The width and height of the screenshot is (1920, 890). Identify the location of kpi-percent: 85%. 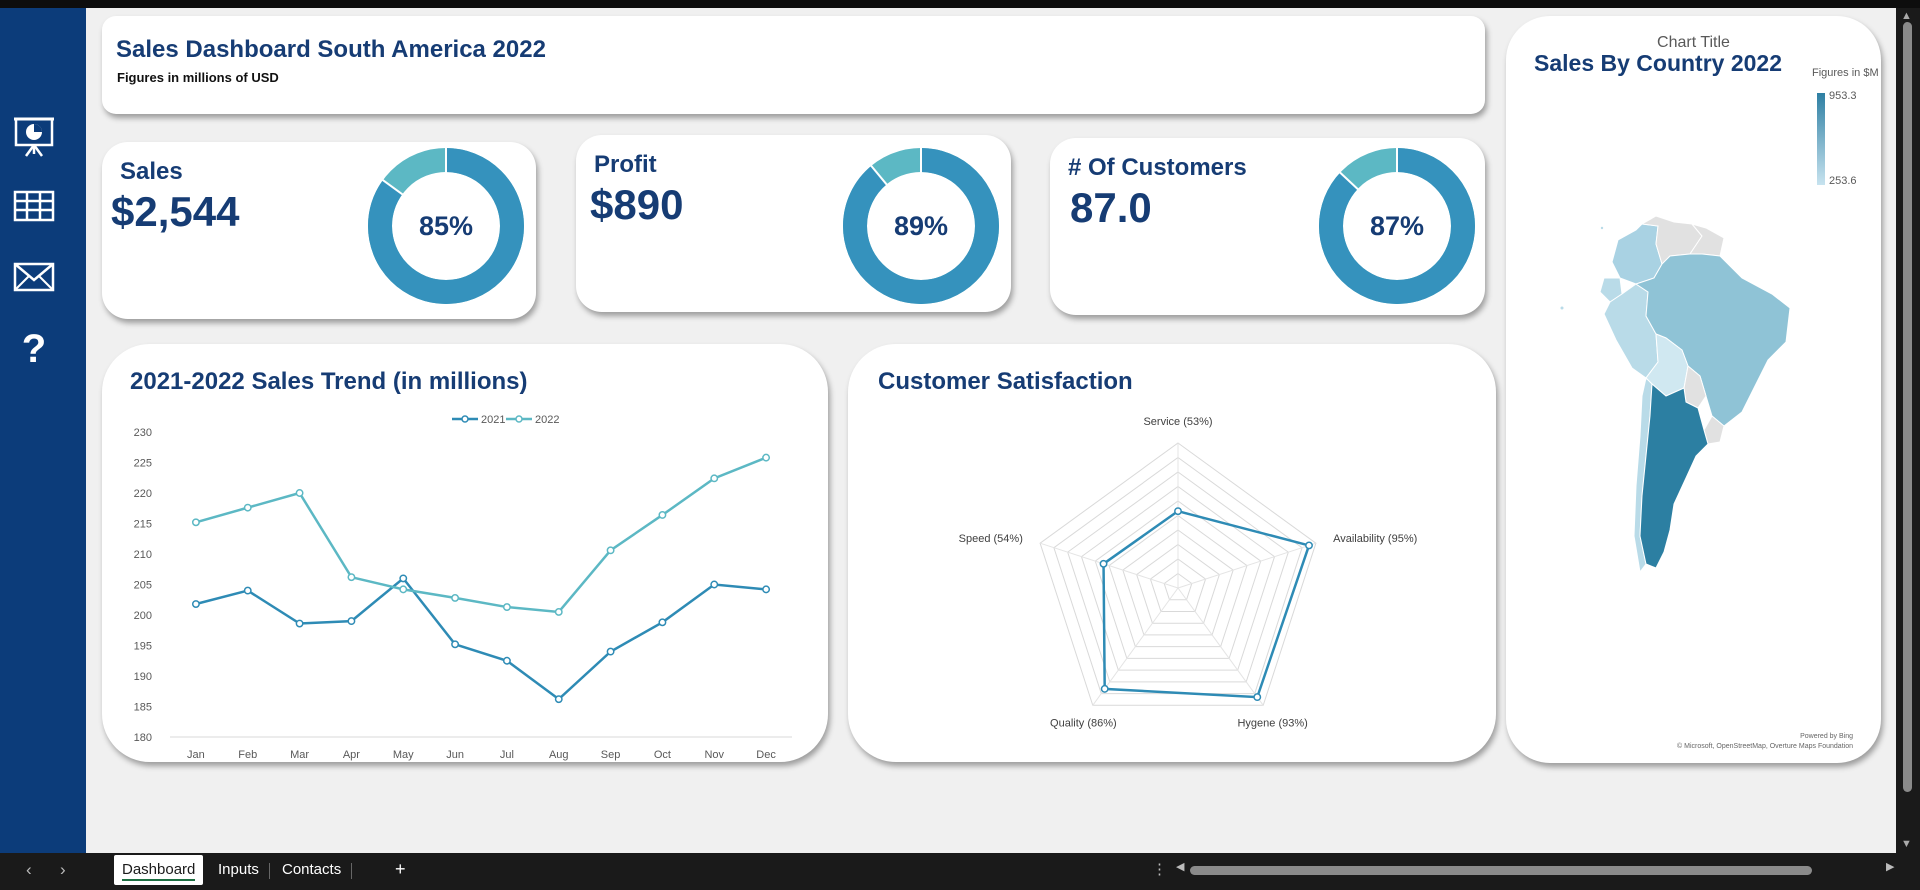
(446, 226).